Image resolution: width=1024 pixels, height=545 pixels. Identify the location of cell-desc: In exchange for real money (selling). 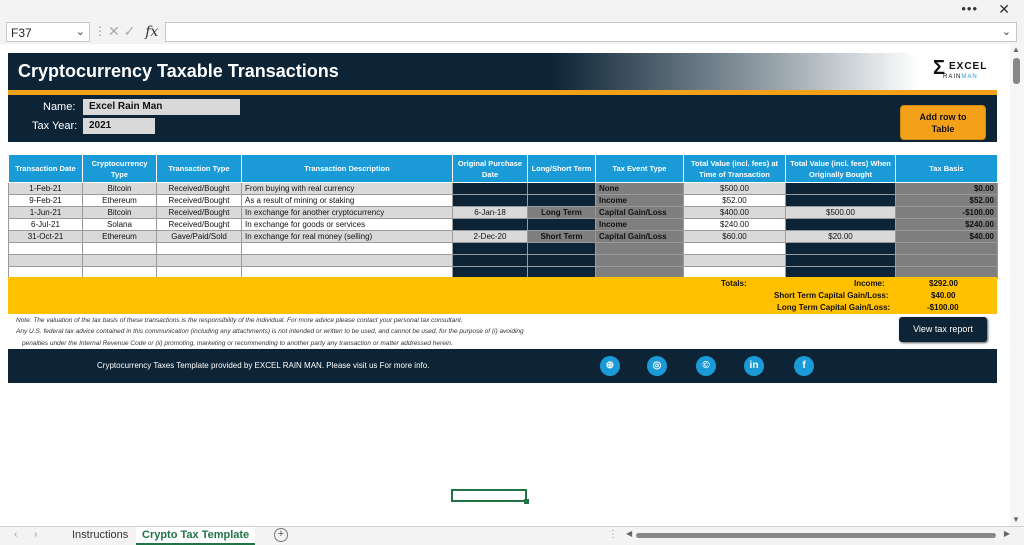
(347, 236).